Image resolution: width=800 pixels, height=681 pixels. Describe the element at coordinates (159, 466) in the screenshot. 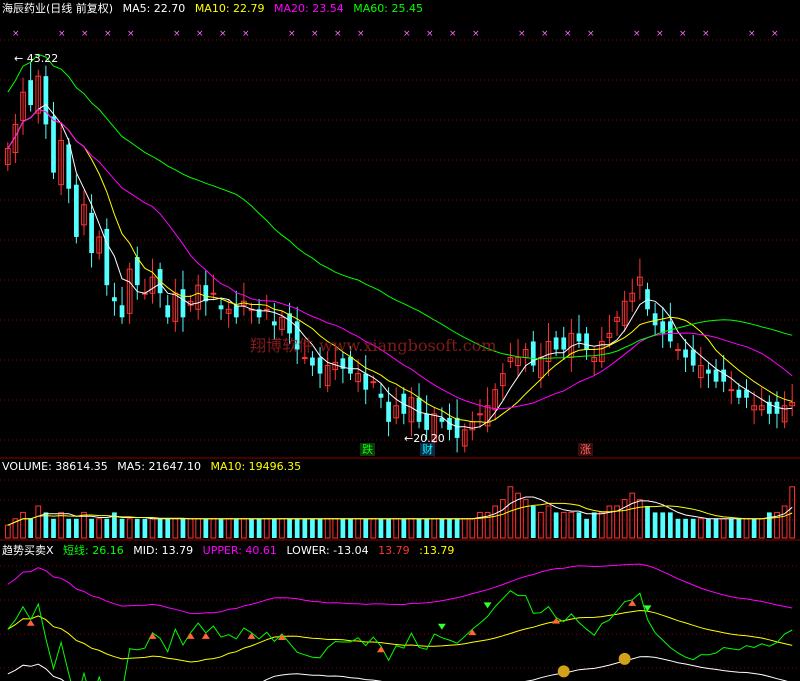

I see `vol-ma5-label: MA5: 21647.10` at that location.